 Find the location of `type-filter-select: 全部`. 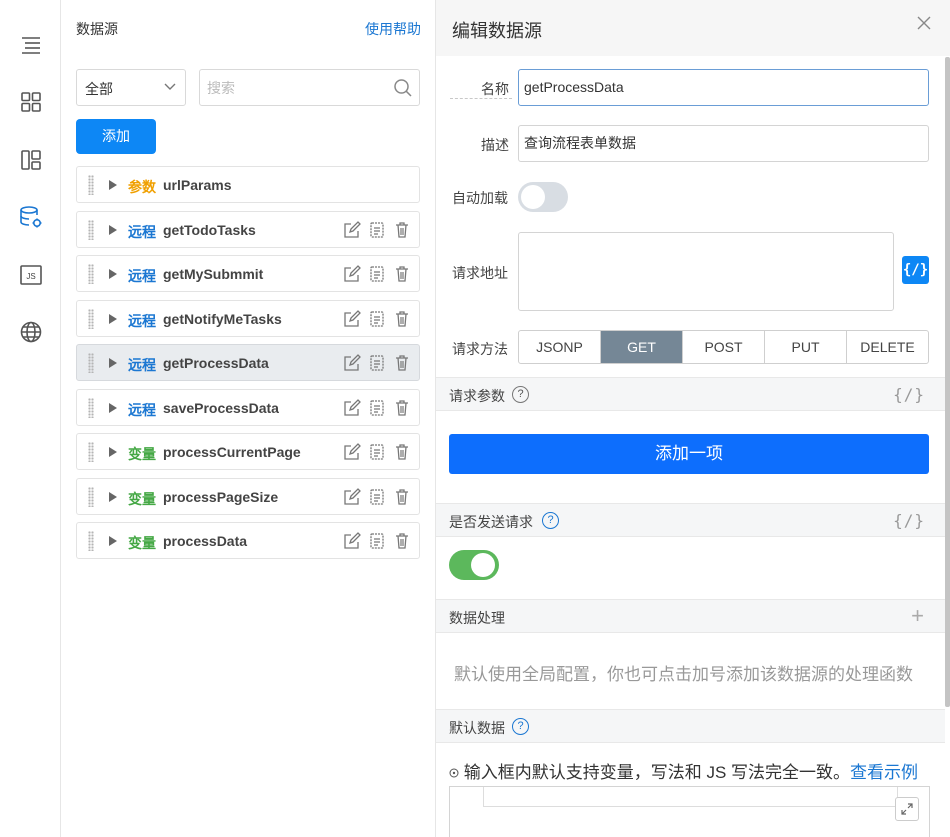

type-filter-select: 全部 is located at coordinates (131, 87).